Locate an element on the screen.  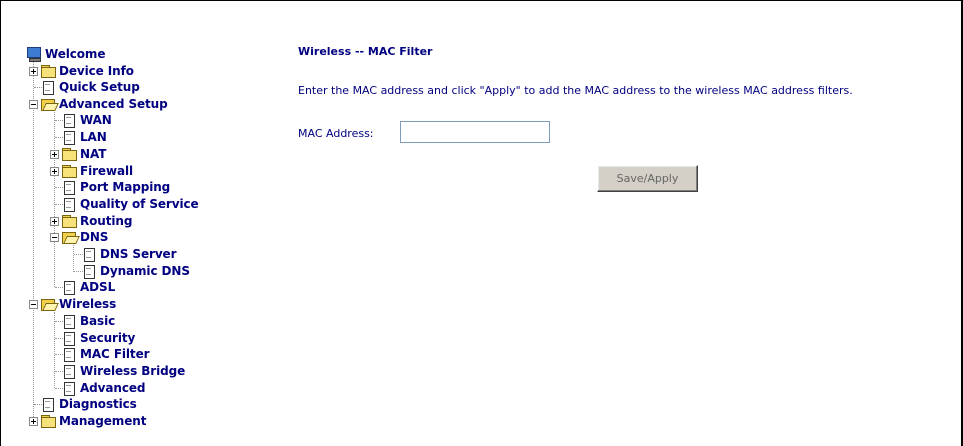
nav-label: Wireless is located at coordinates (88, 304).